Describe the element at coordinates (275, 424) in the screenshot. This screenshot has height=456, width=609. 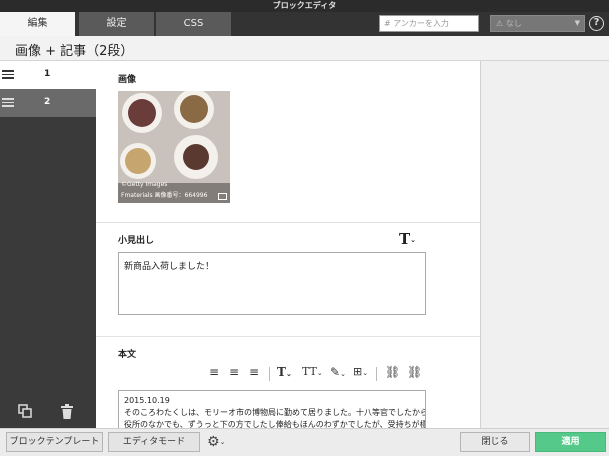
I see `body-line: 役所のなかでも、ずうっと下の方でしたし俸給もほんのわずかでしたが、受持ちが標` at that location.